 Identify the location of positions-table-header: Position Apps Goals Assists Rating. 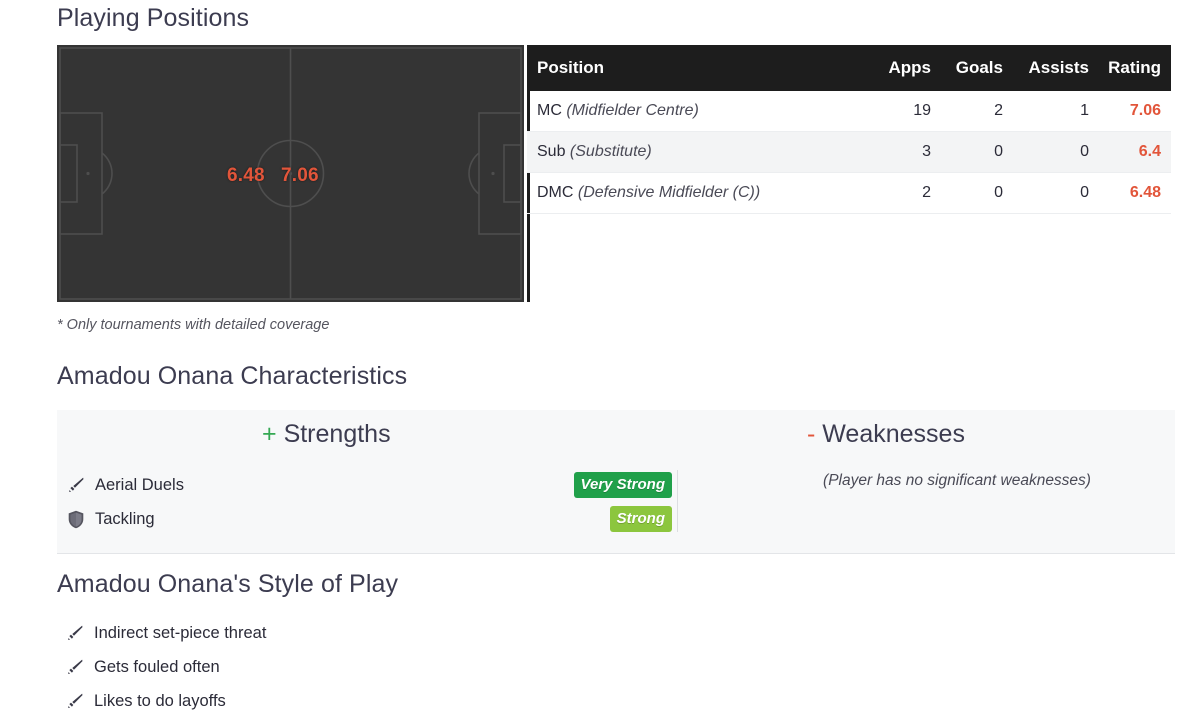
(849, 68).